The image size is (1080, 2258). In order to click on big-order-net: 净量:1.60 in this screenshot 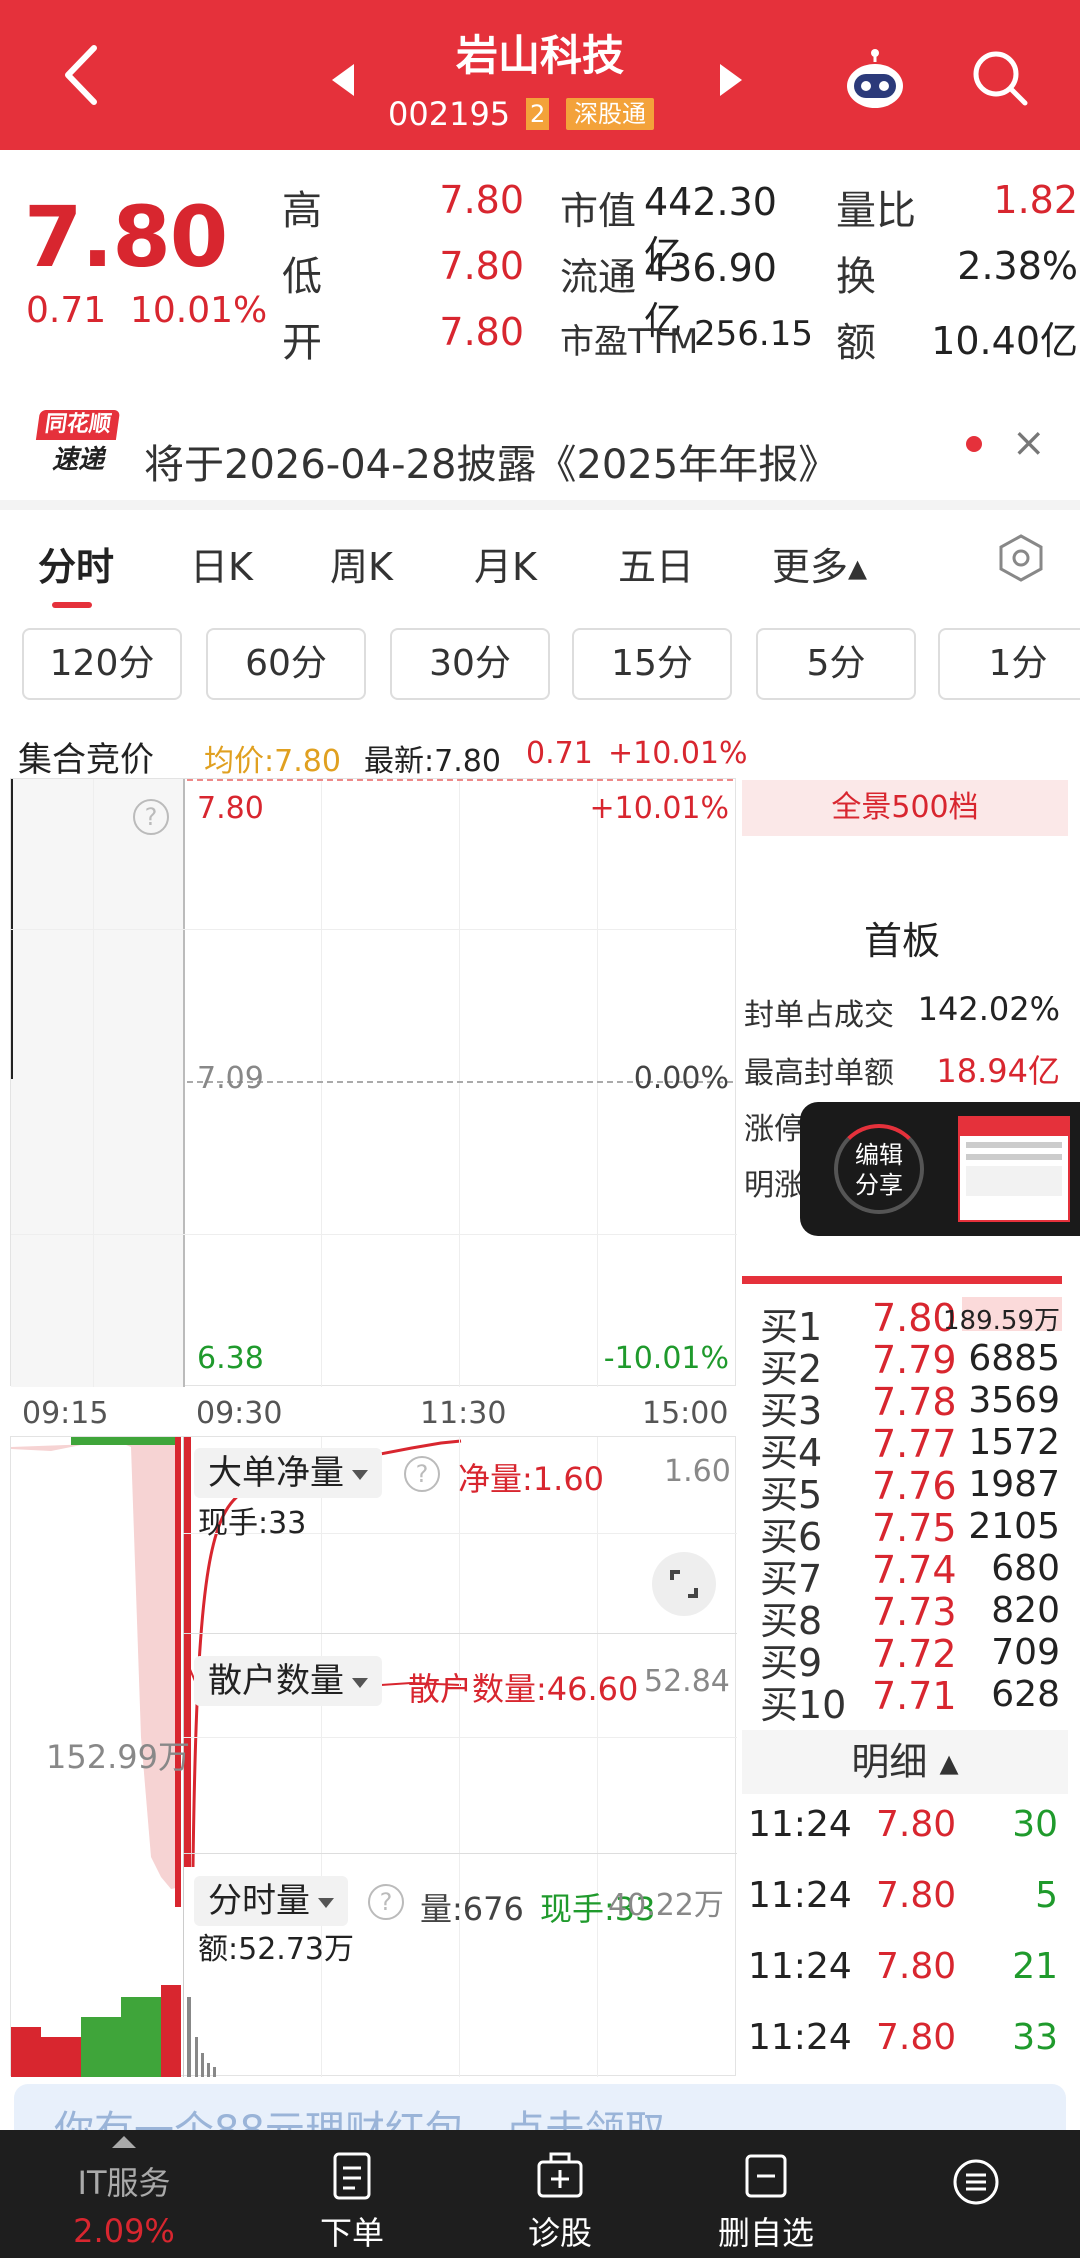, I will do `click(531, 1479)`.